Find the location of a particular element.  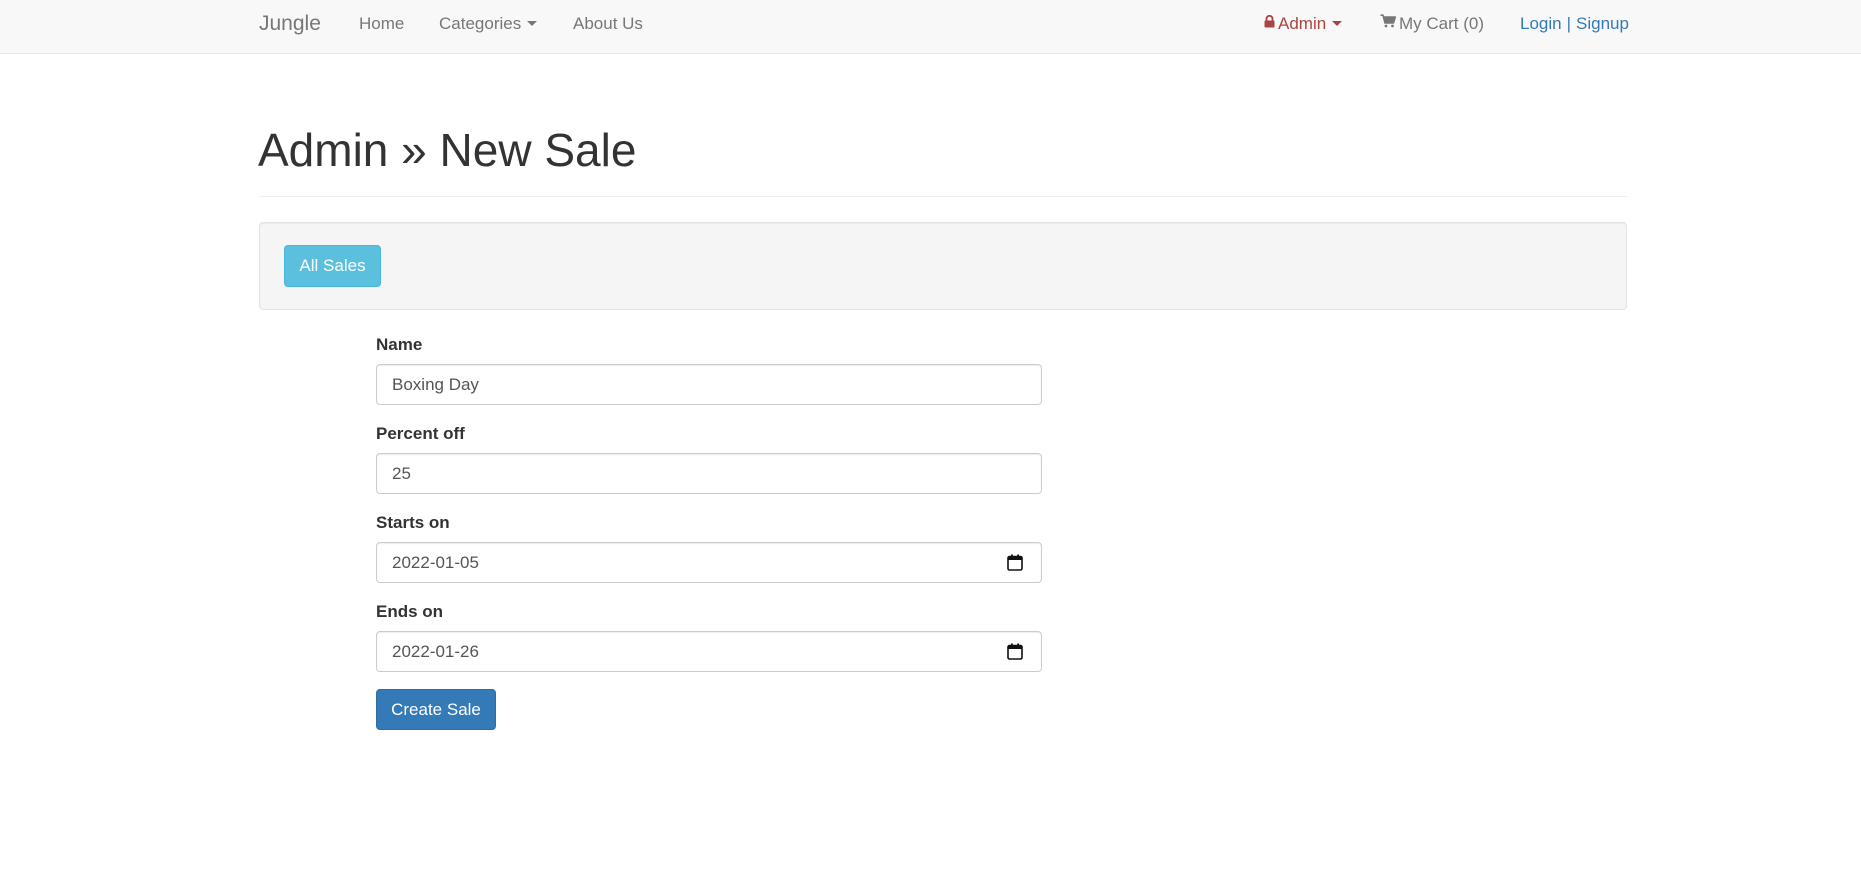

admin-dropdown: Admin is located at coordinates (1303, 23).